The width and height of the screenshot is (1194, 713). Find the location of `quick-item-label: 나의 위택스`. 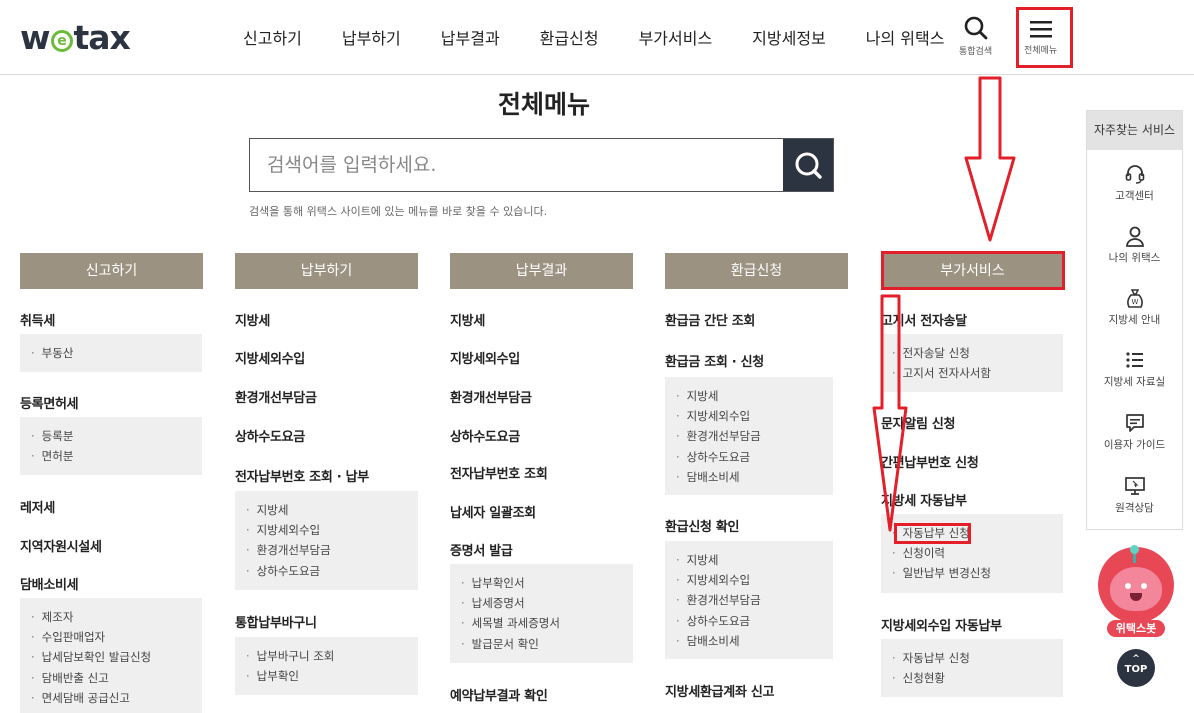

quick-item-label: 나의 위택스 is located at coordinates (1134, 258).